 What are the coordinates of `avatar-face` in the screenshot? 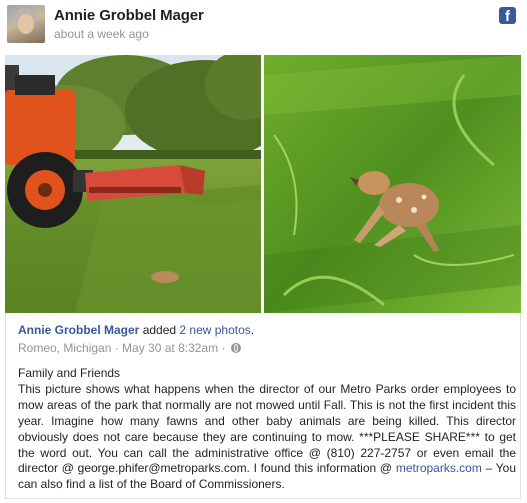 It's located at (26, 24).